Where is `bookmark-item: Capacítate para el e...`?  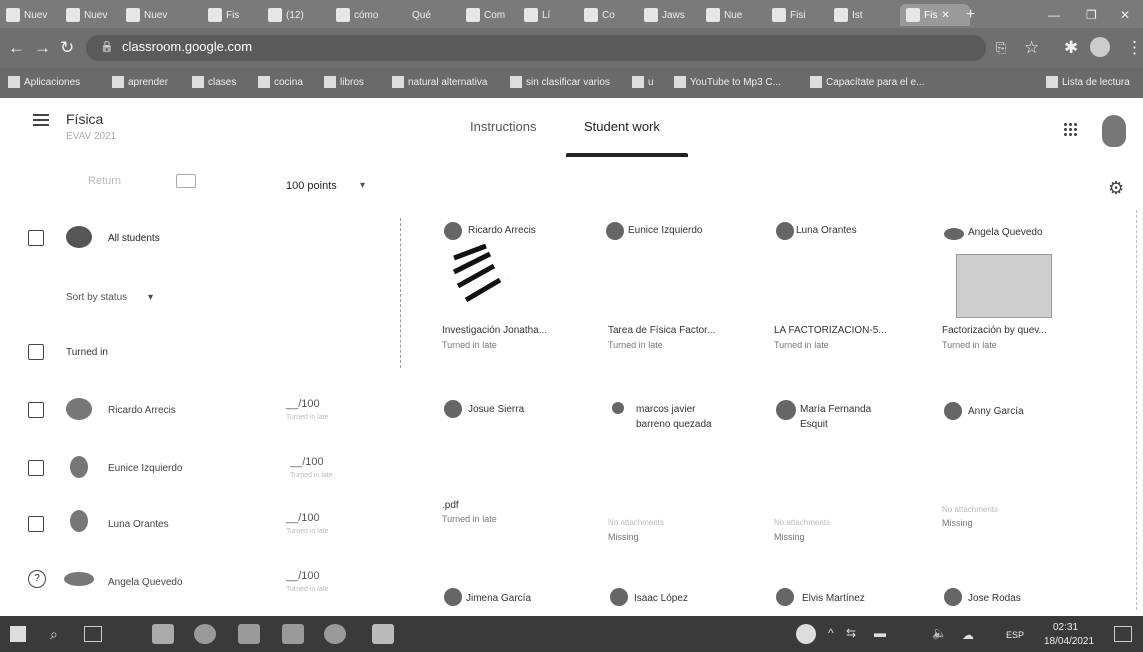
bookmark-item: Capacítate para el e... is located at coordinates (867, 82).